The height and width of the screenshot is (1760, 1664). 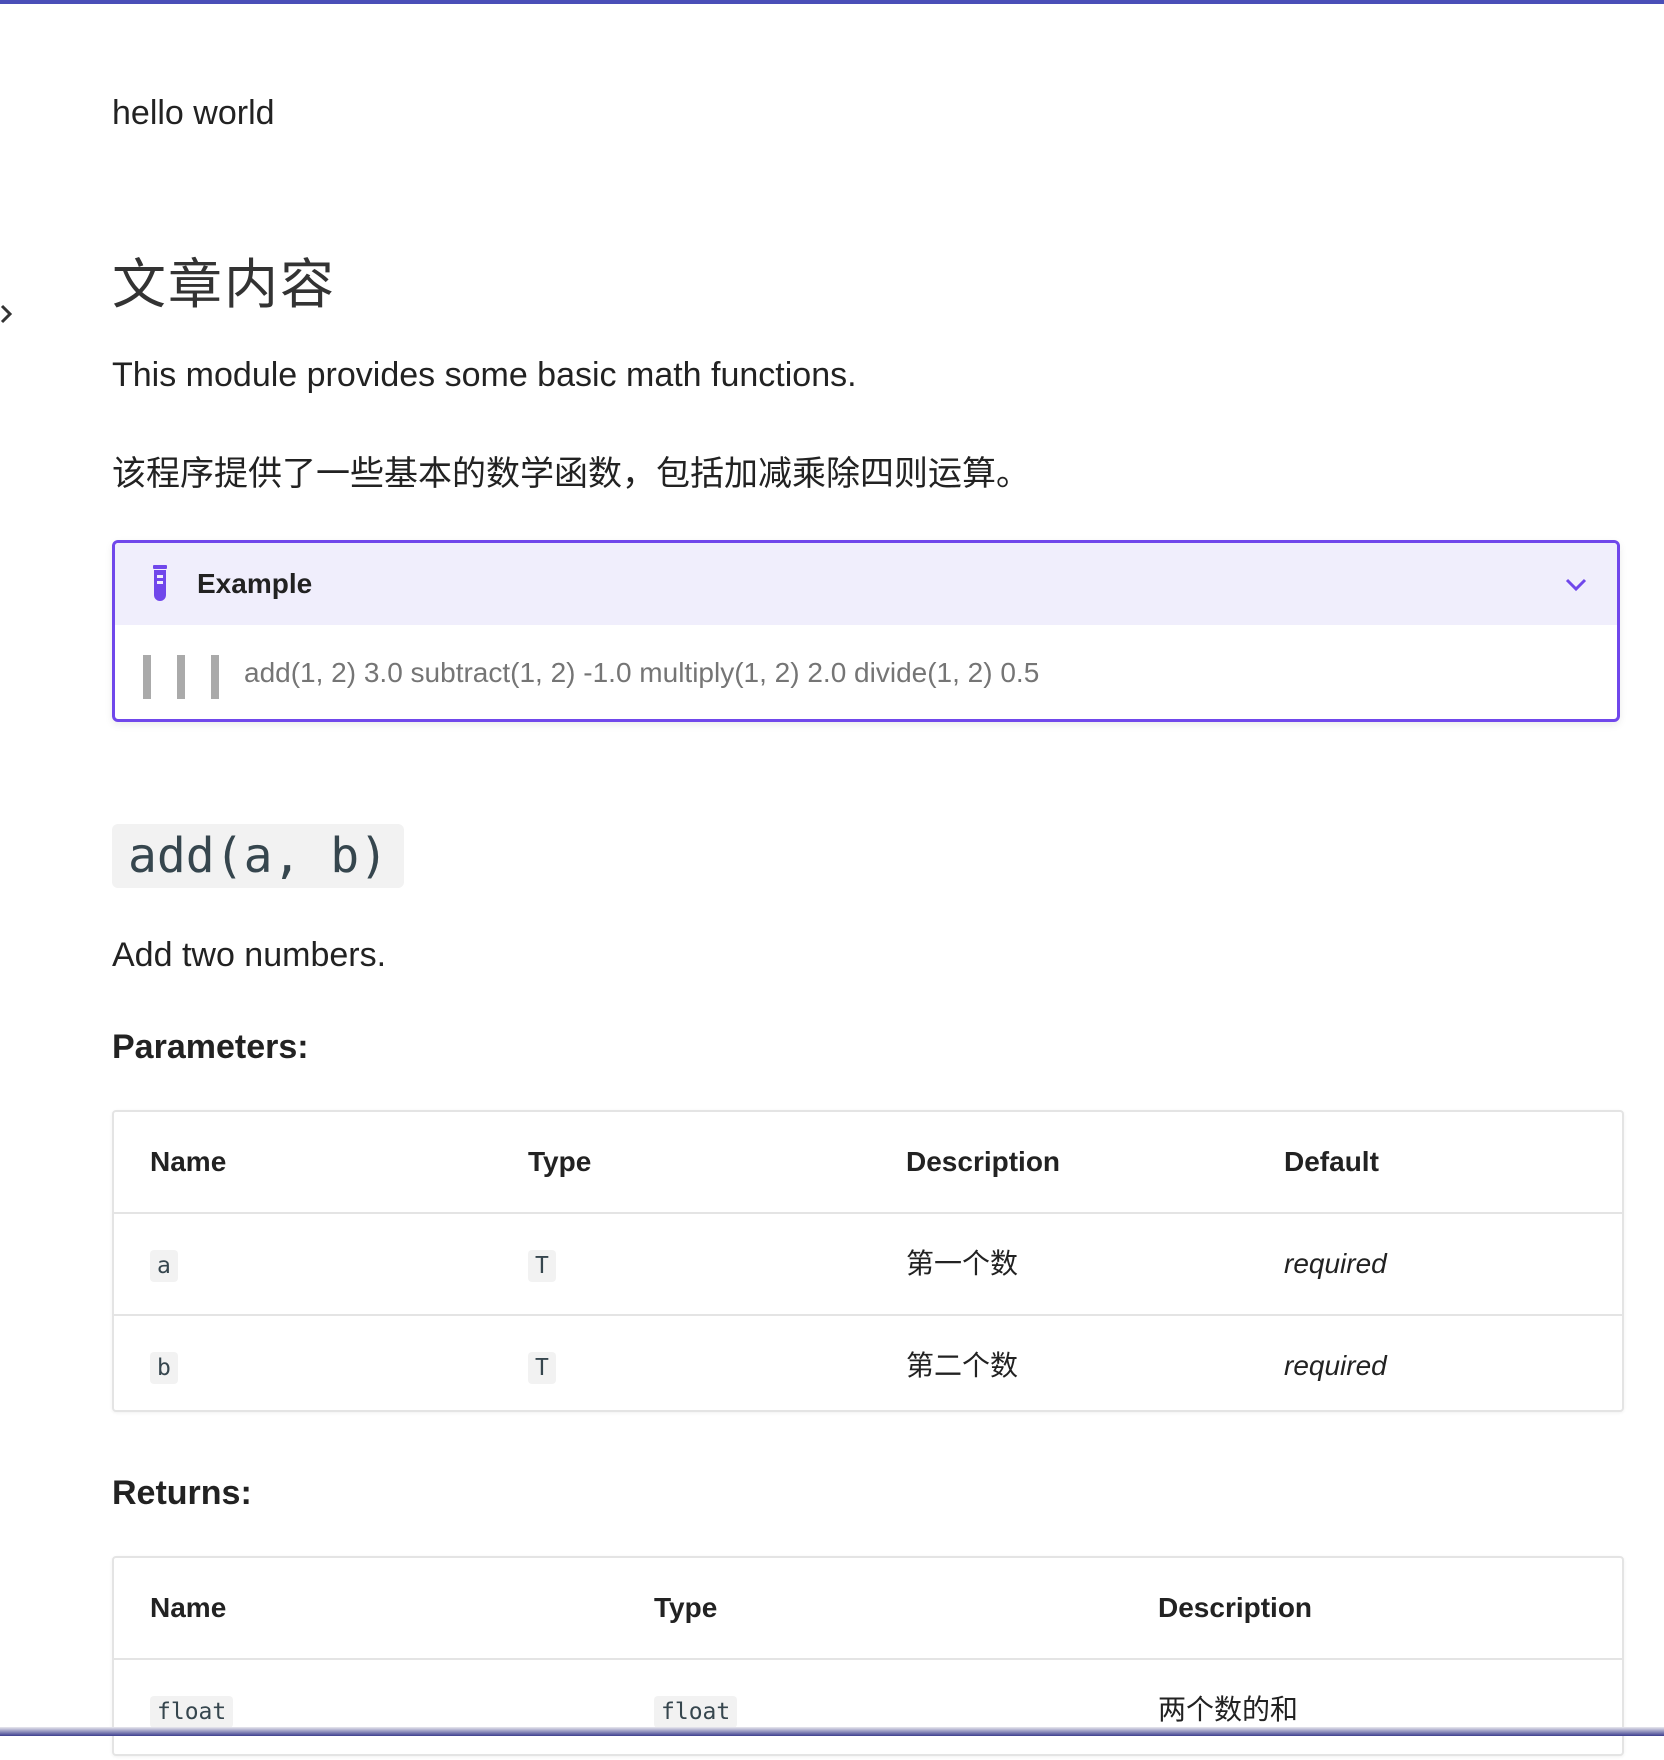 I want to click on table-header-row: Name Type Description Default, so click(x=868, y=1163).